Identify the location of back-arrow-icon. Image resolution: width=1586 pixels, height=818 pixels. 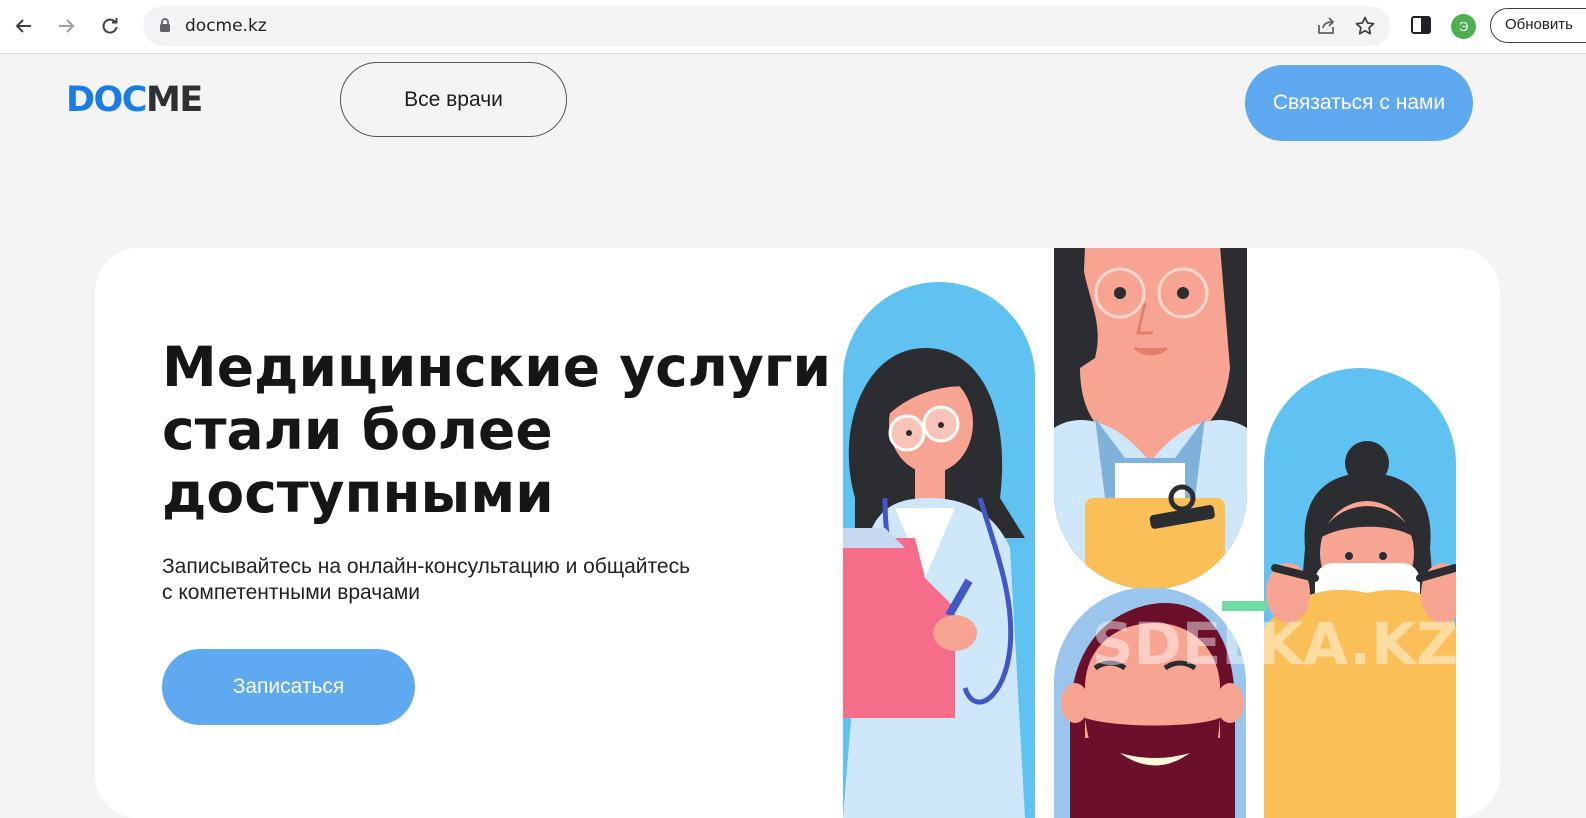
(24, 26).